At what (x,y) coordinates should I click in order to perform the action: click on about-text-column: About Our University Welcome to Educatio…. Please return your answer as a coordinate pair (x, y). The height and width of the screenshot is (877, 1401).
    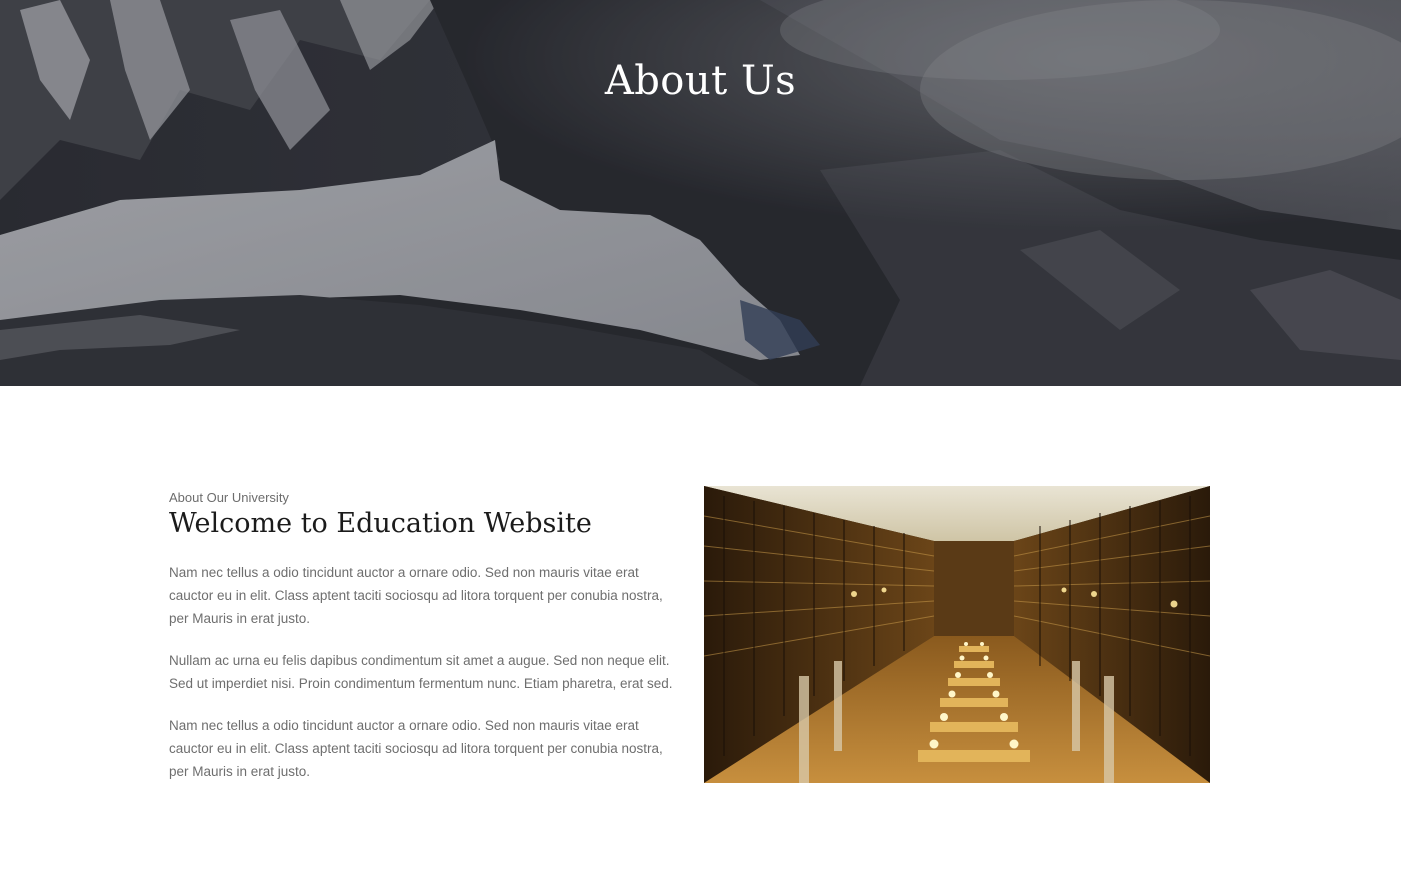
    Looking at the image, I should click on (421, 645).